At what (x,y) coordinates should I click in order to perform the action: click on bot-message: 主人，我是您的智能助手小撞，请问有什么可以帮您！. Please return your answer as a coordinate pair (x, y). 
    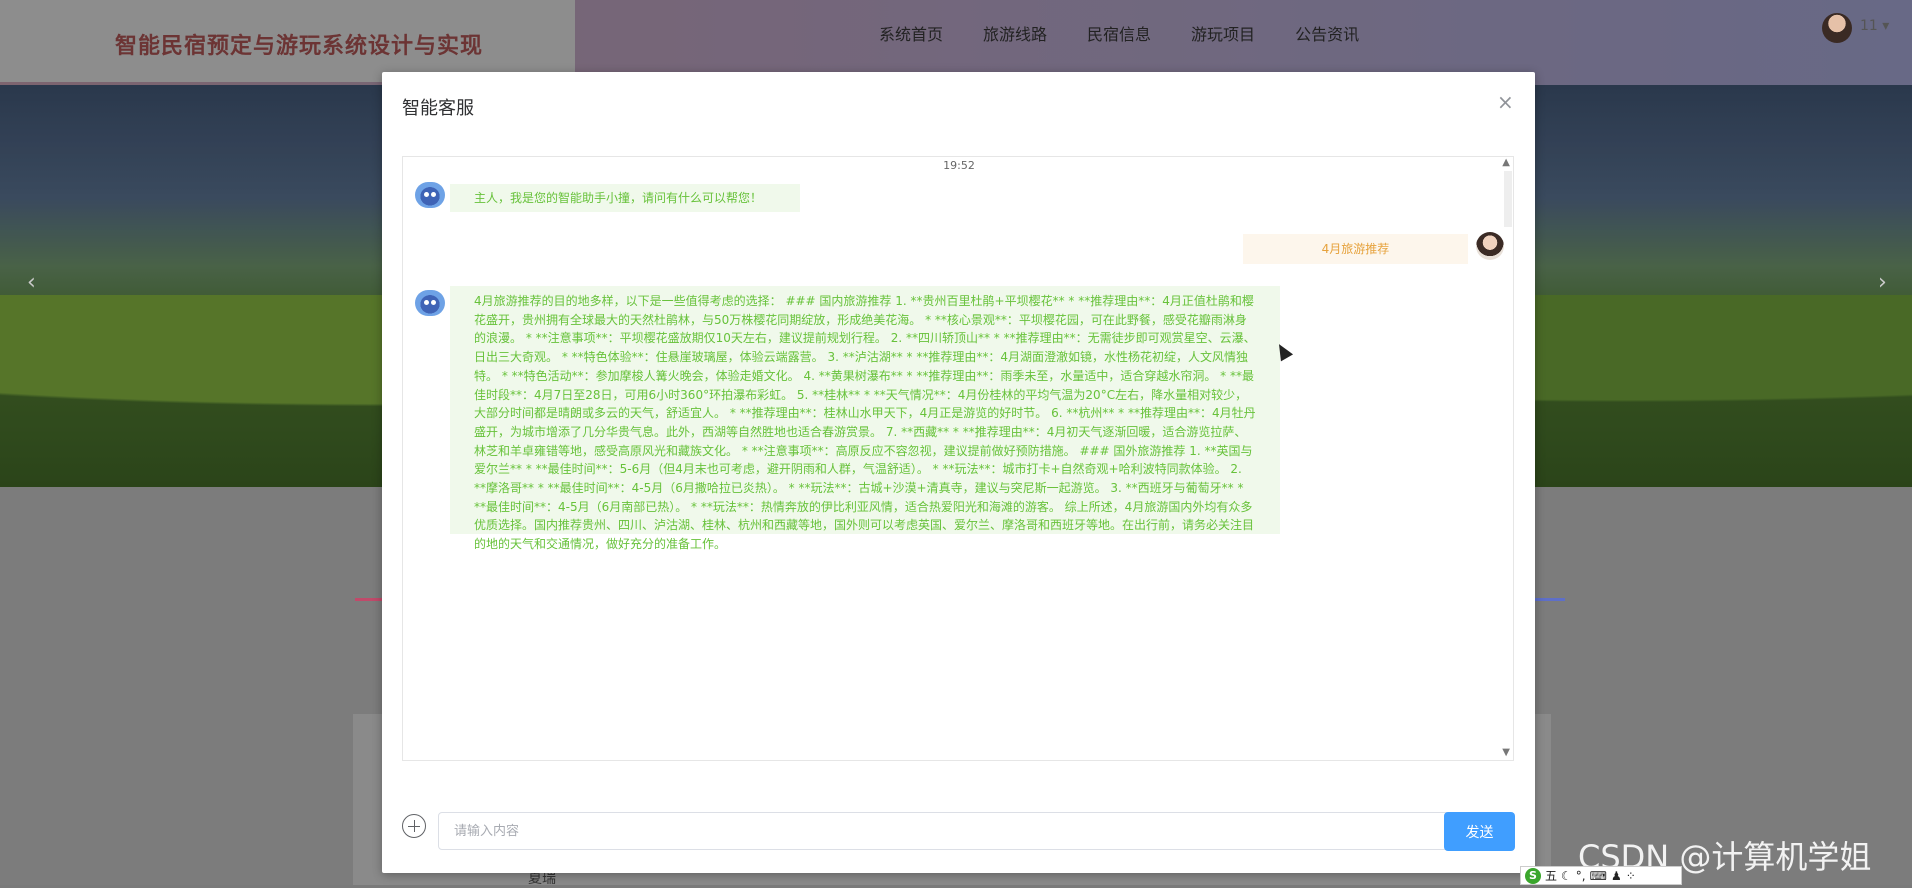
    Looking at the image, I should click on (625, 198).